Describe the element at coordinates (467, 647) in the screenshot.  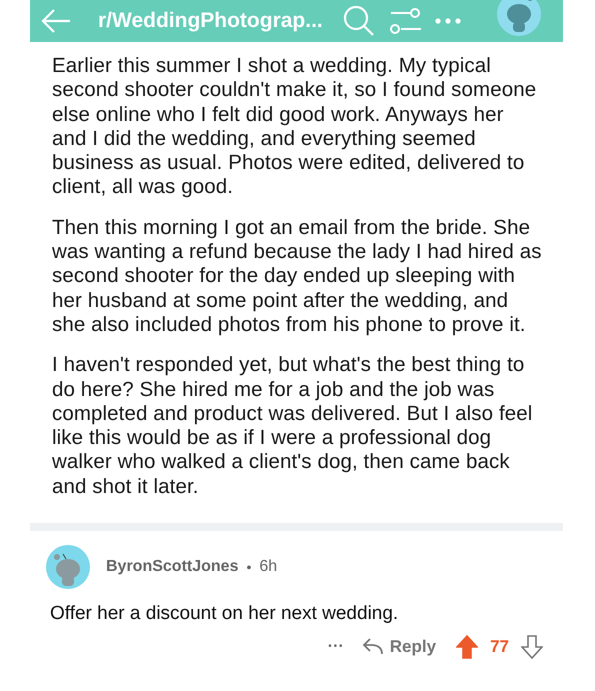
I see `upvote-icon` at that location.